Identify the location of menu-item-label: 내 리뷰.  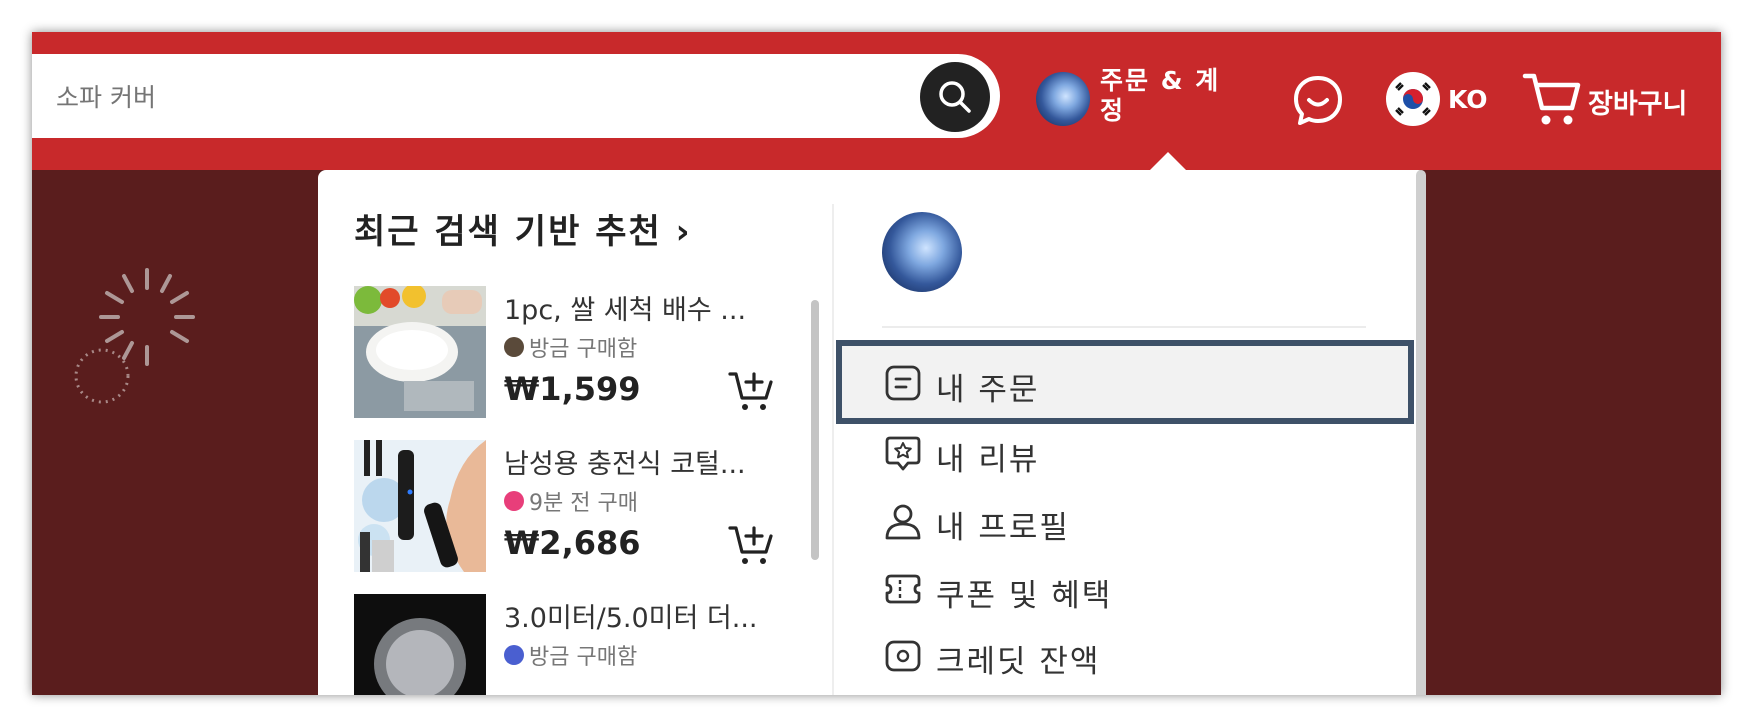
(988, 460).